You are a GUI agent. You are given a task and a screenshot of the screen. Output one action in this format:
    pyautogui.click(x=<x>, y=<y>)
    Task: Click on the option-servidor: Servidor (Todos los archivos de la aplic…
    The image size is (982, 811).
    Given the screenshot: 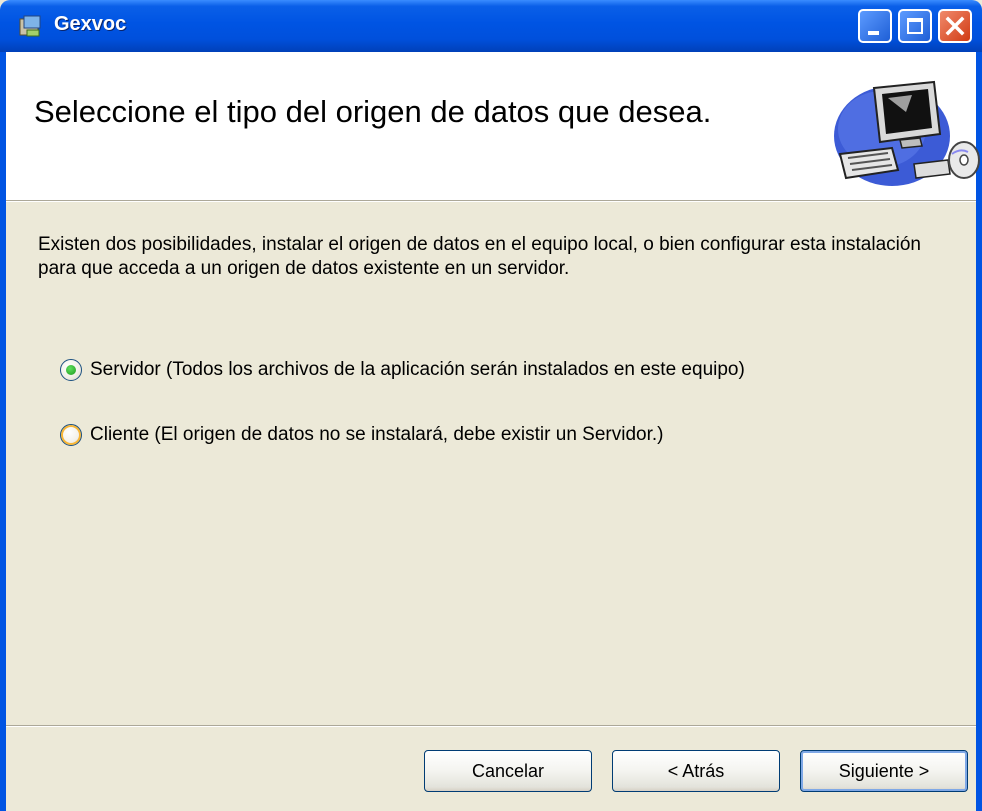 What is the action you would take?
    pyautogui.click(x=402, y=370)
    